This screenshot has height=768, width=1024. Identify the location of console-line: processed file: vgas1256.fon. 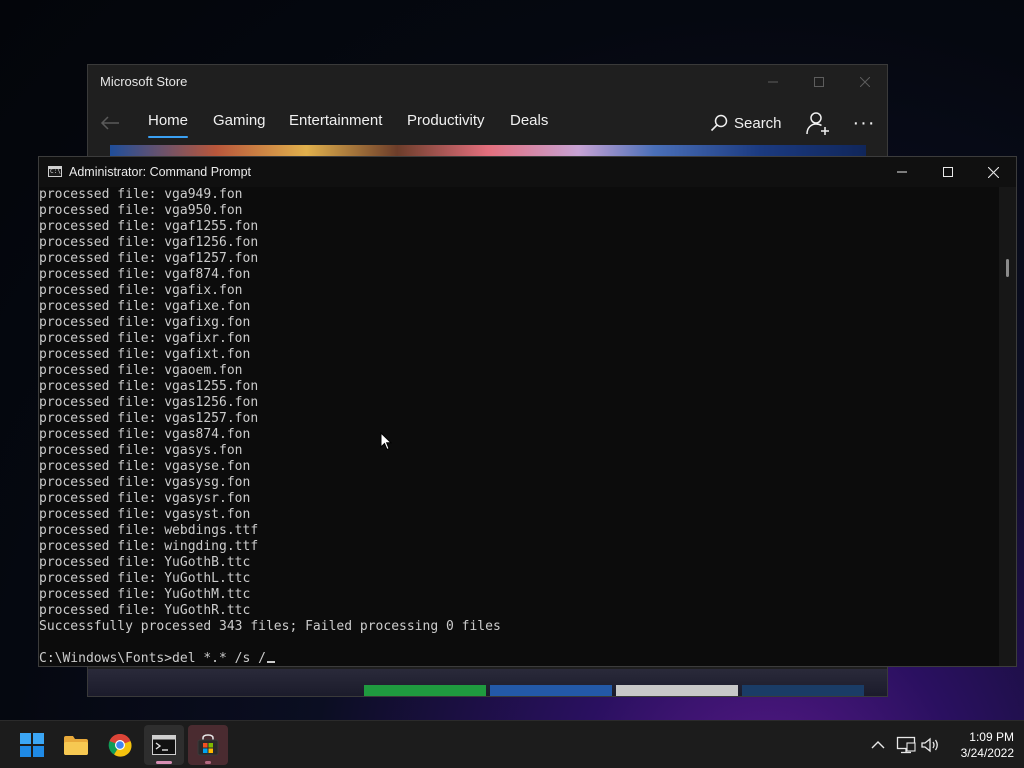
(149, 402).